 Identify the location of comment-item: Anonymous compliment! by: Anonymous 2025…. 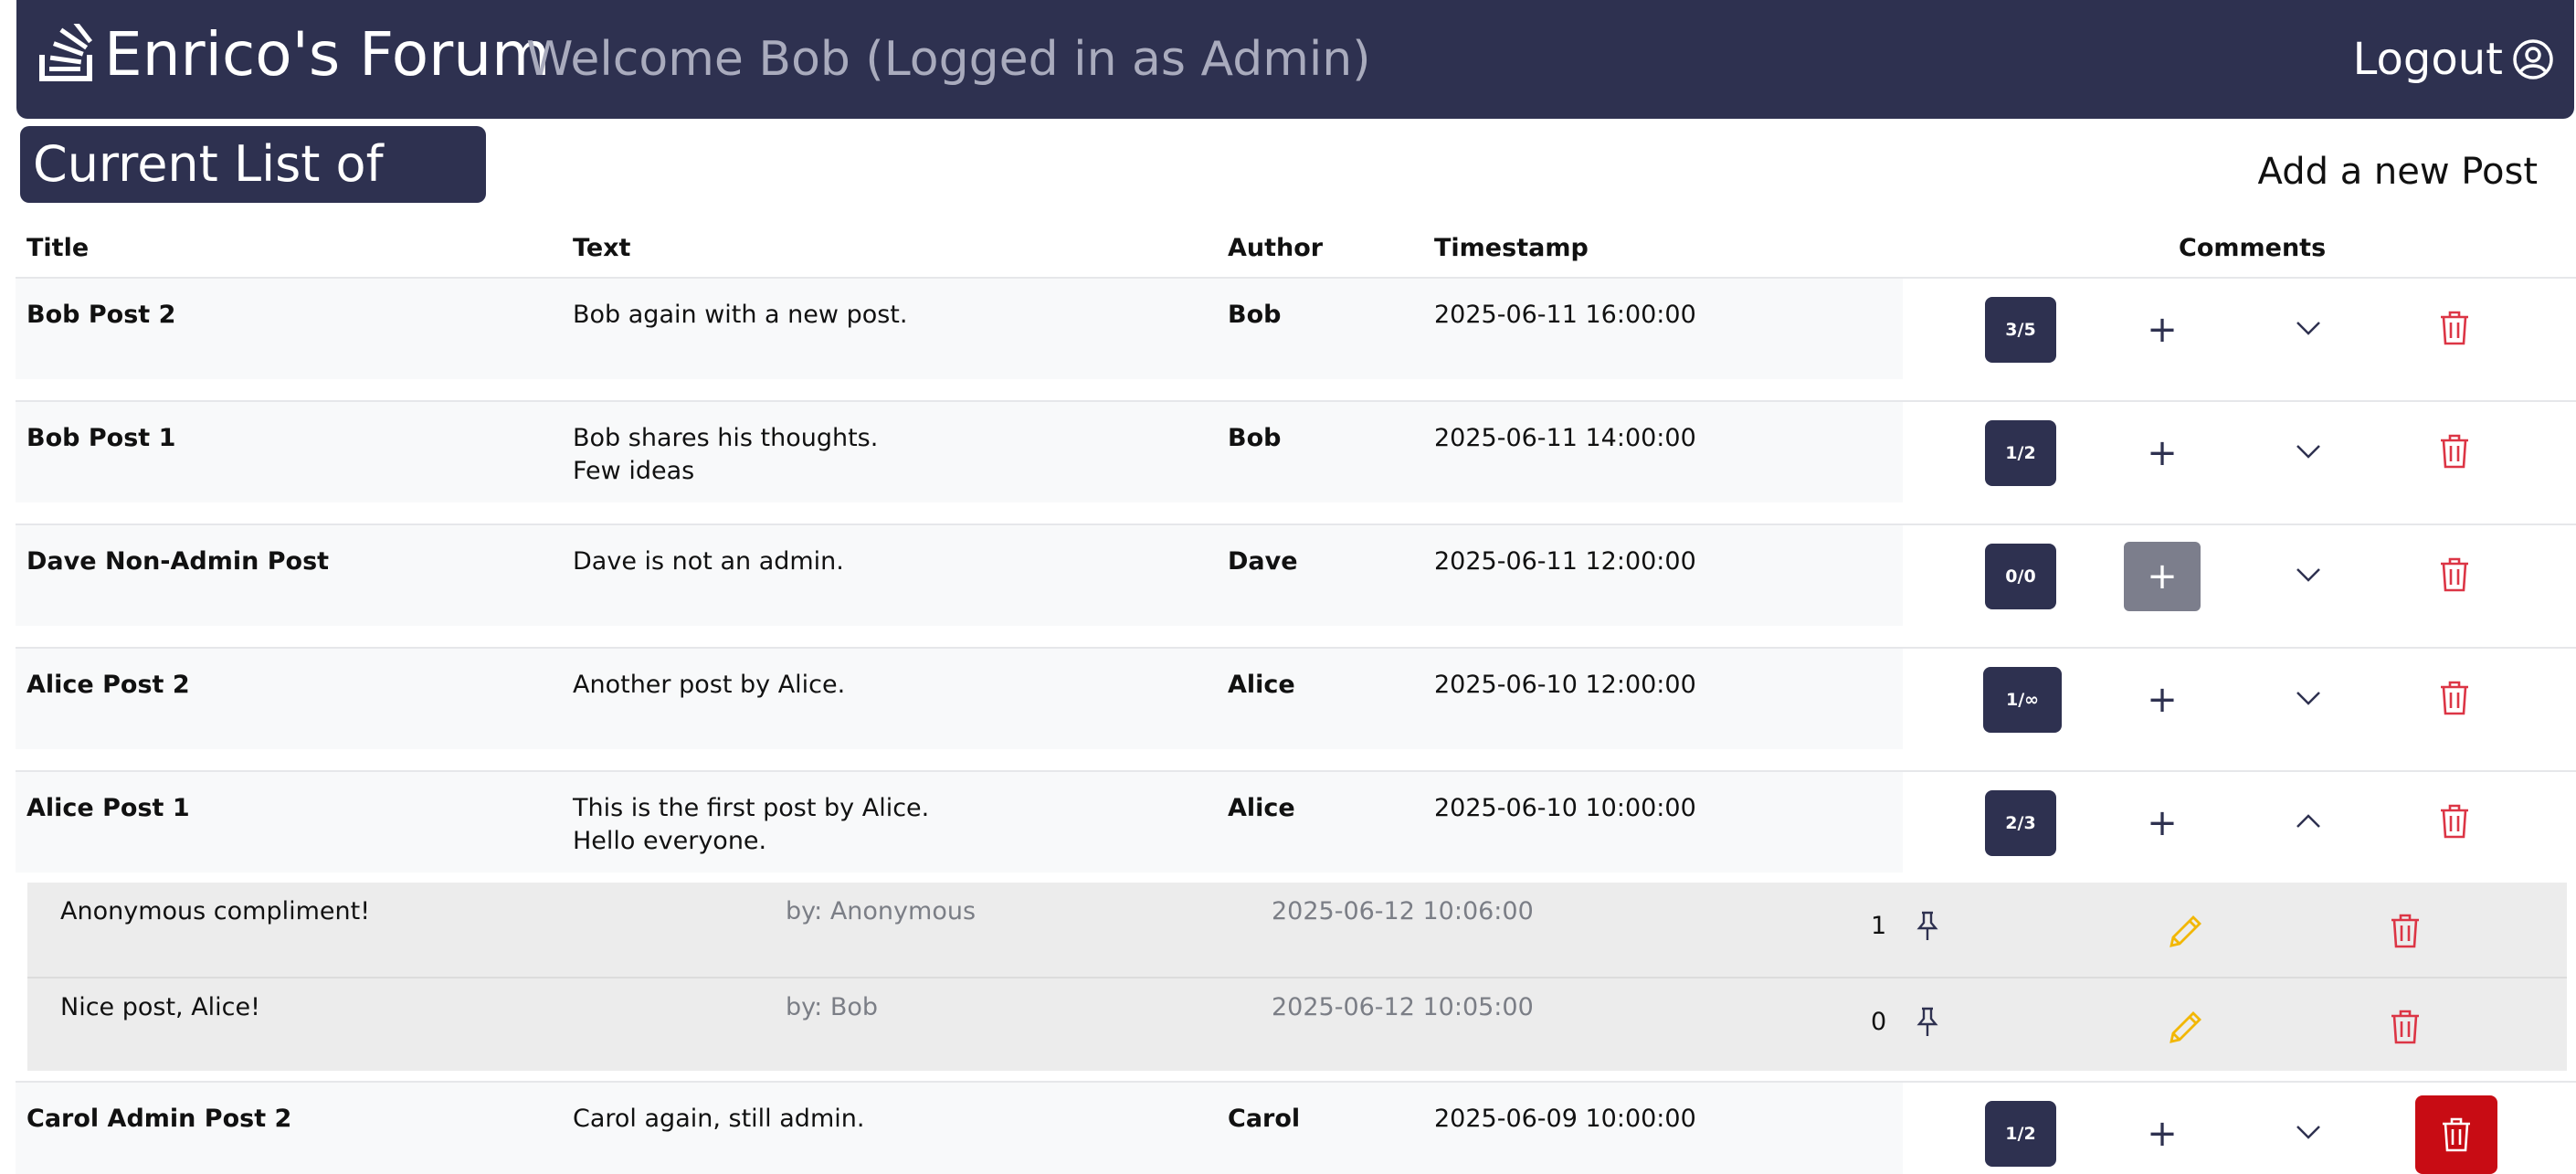
(1297, 929).